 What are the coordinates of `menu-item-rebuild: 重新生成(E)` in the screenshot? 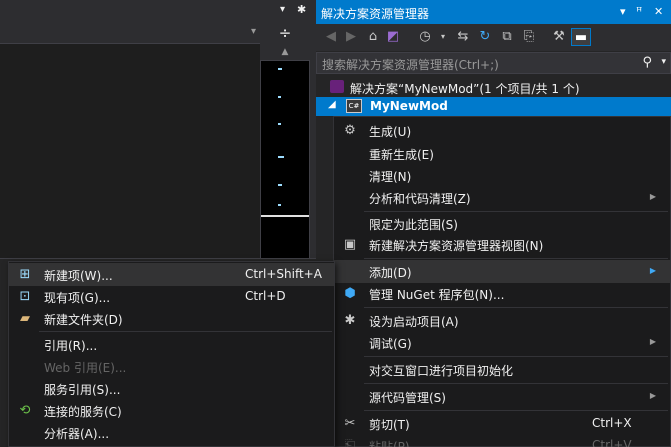 It's located at (502, 153).